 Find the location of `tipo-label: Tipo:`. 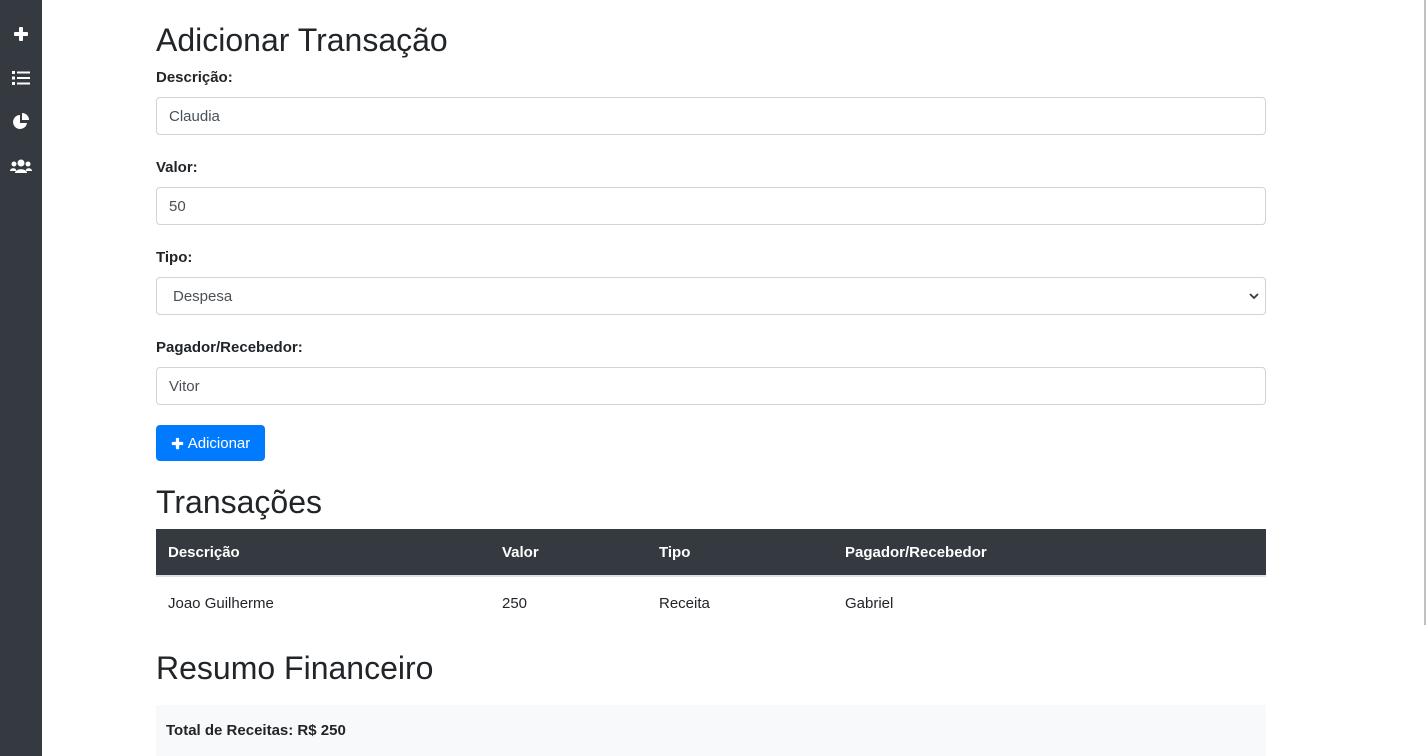

tipo-label: Tipo: is located at coordinates (174, 257).